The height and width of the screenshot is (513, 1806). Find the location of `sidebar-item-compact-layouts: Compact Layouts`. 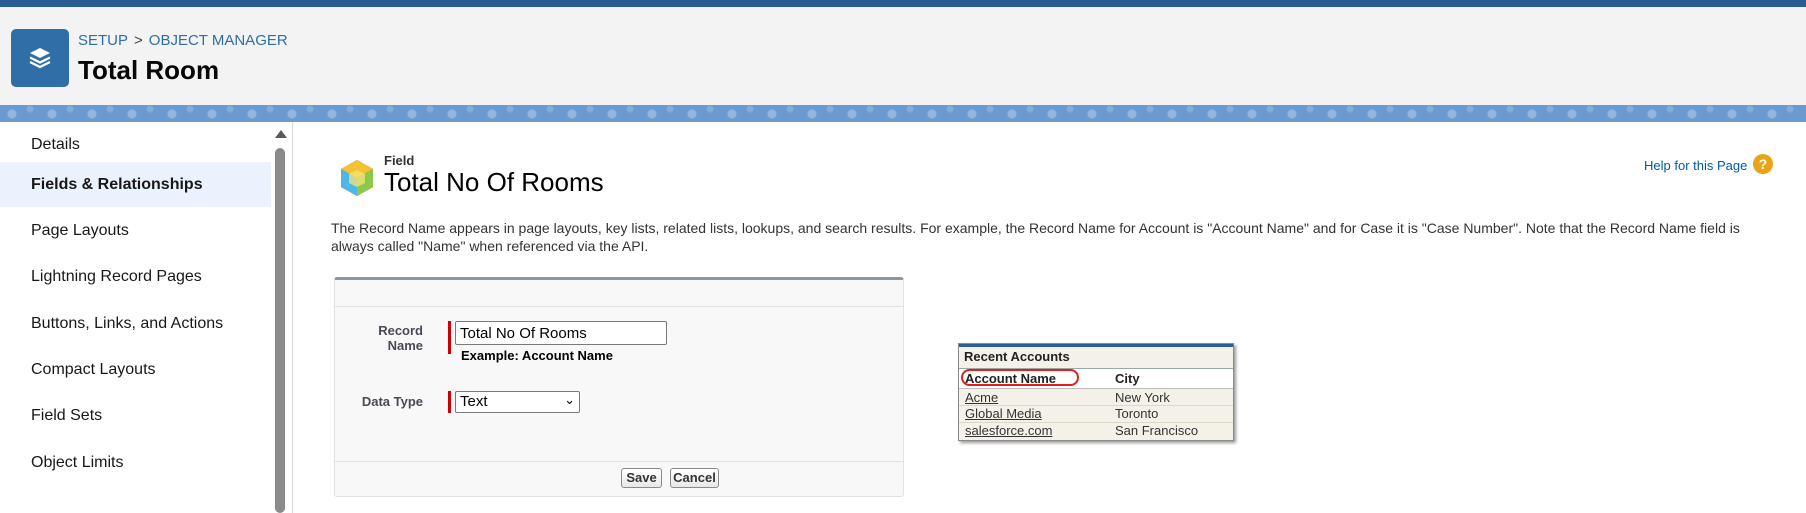

sidebar-item-compact-layouts: Compact Layouts is located at coordinates (135, 369).